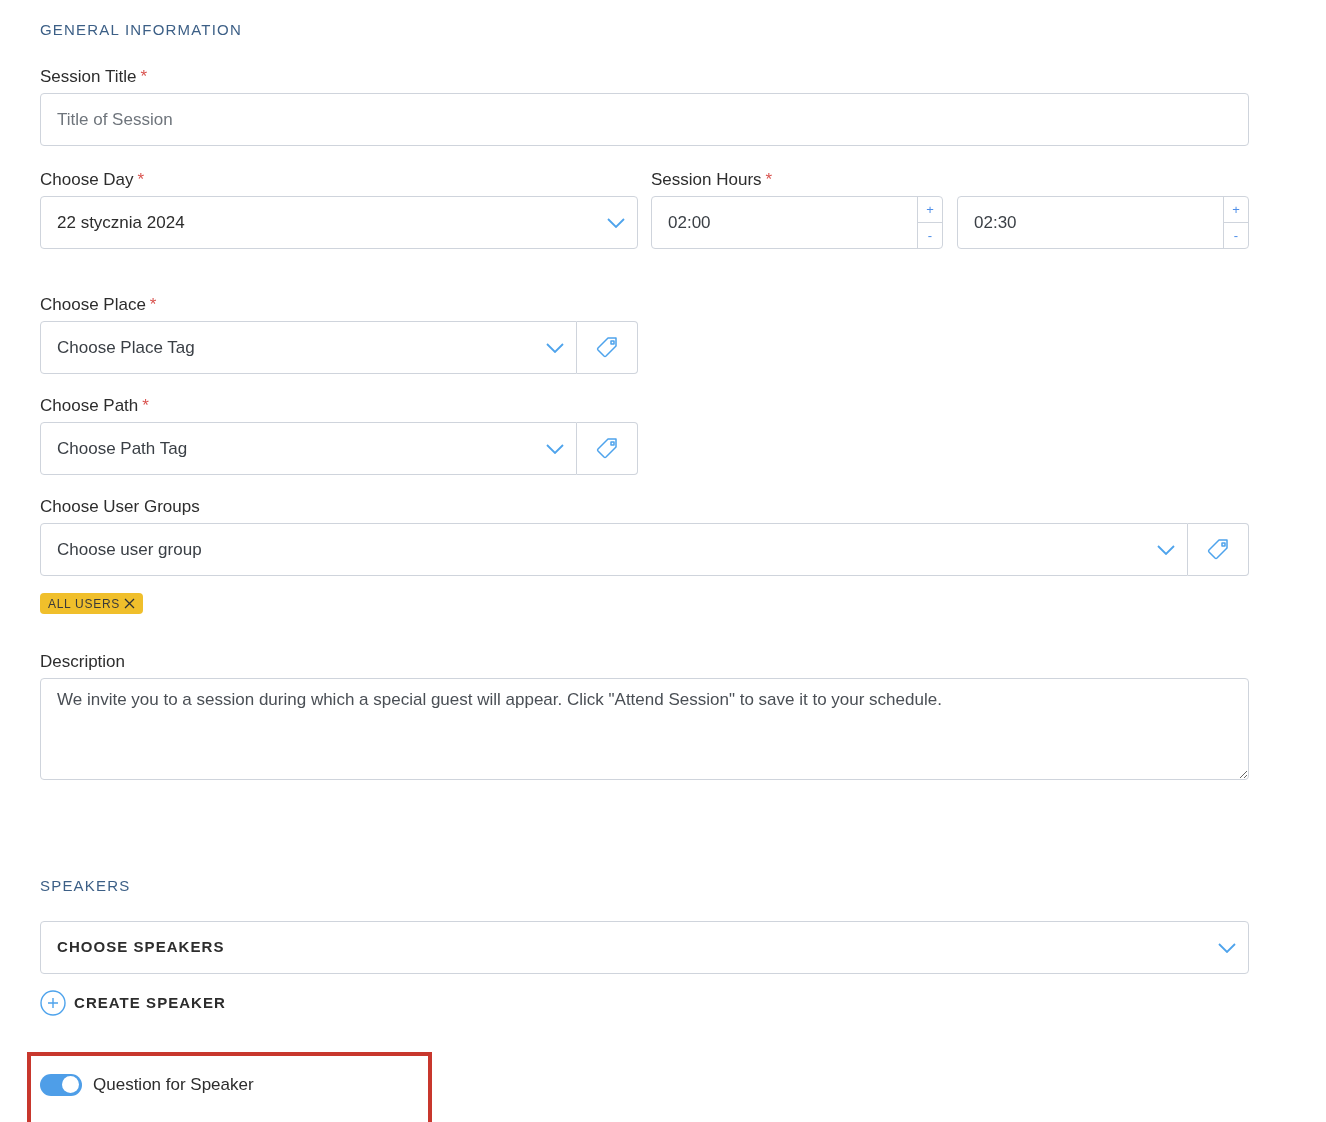 The image size is (1326, 1122). What do you see at coordinates (94, 406) in the screenshot?
I see `field-label: Choose Path *` at bounding box center [94, 406].